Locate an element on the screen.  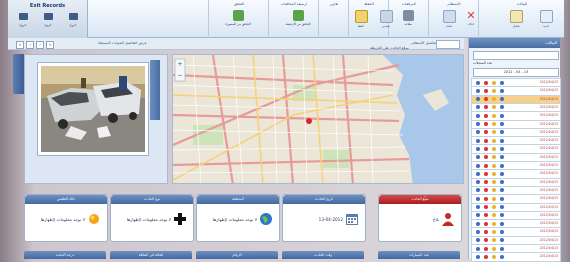
export-button: تصدير is located at coordinates (386, 23).